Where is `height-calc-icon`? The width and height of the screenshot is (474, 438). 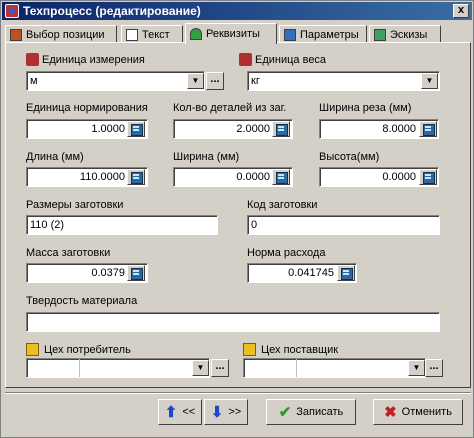 height-calc-icon is located at coordinates (428, 177).